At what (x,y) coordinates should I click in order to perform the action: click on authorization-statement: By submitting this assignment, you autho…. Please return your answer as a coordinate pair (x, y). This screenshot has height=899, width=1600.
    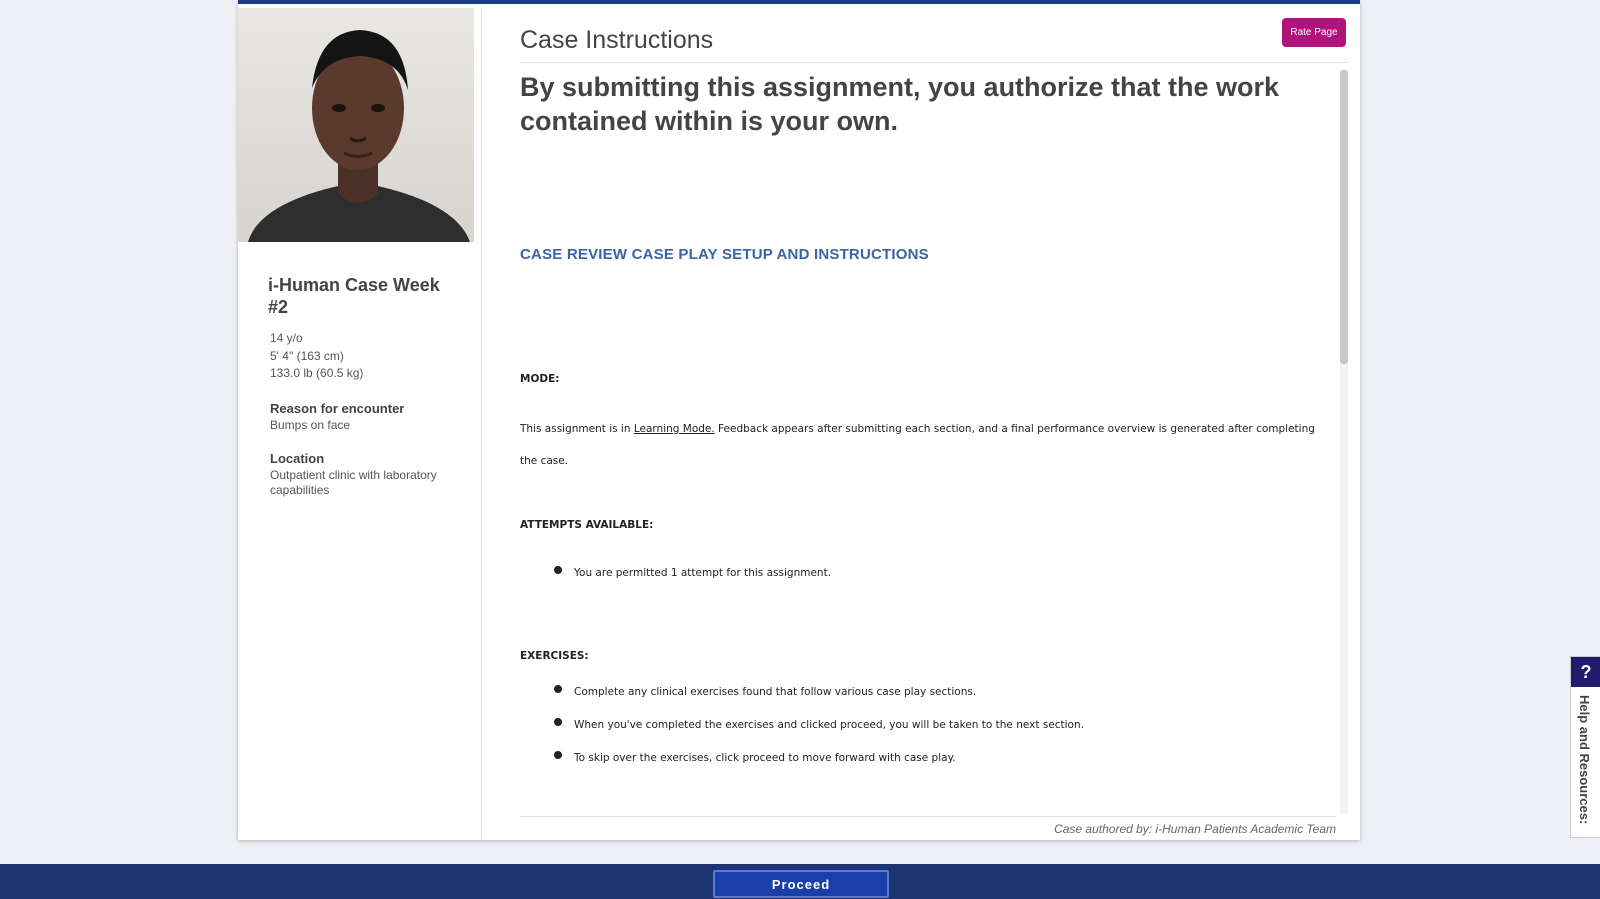
    Looking at the image, I should click on (900, 104).